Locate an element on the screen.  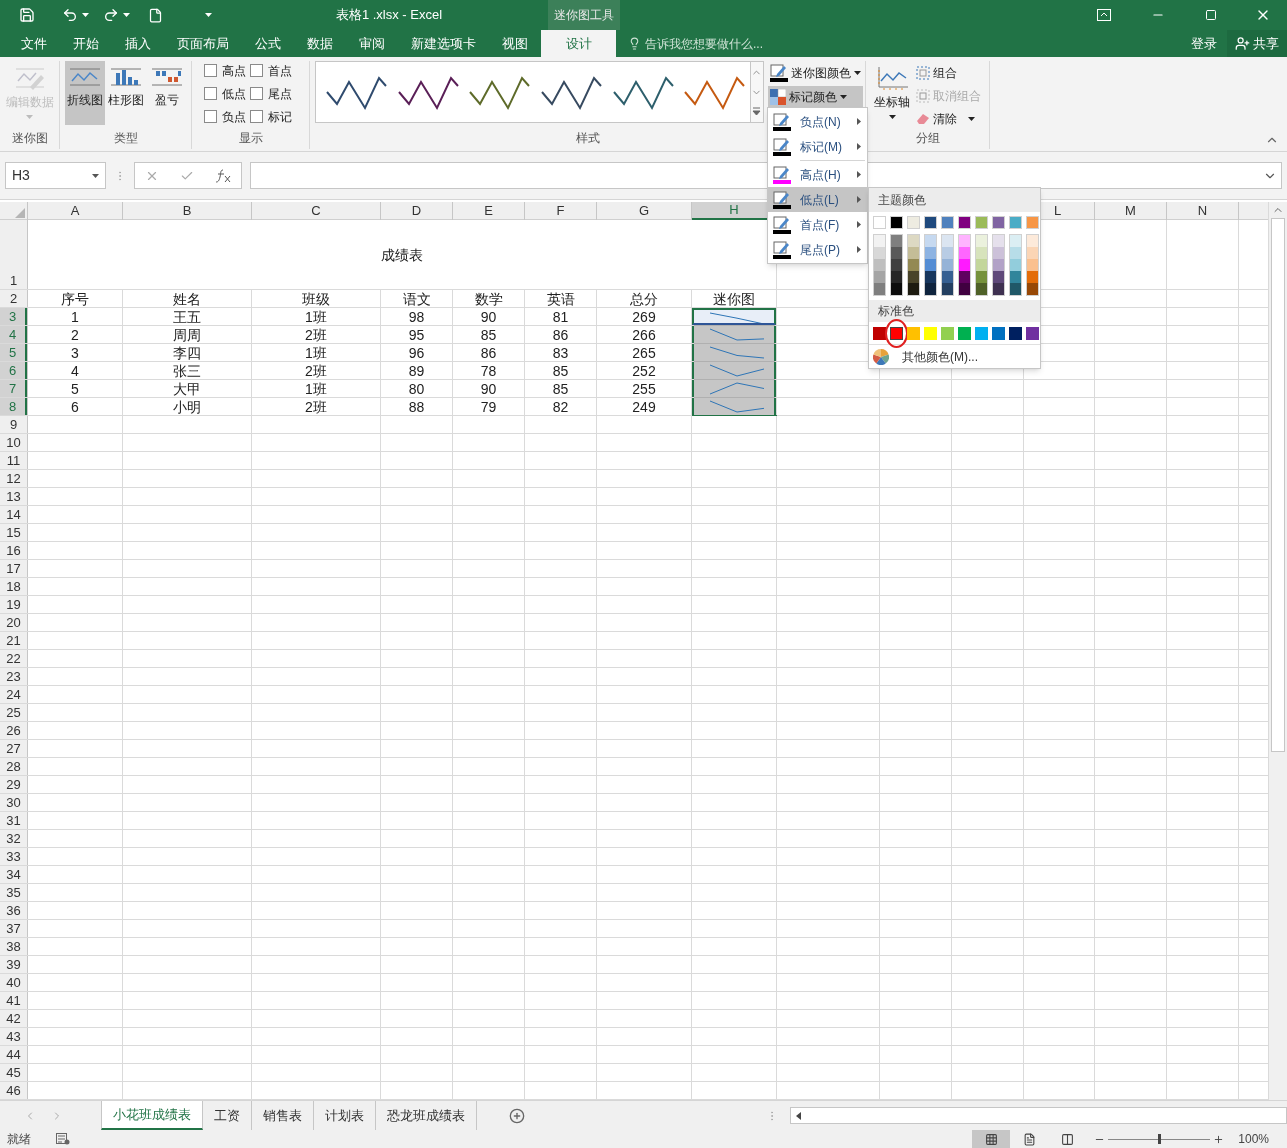
column-header: B is located at coordinates (187, 211).